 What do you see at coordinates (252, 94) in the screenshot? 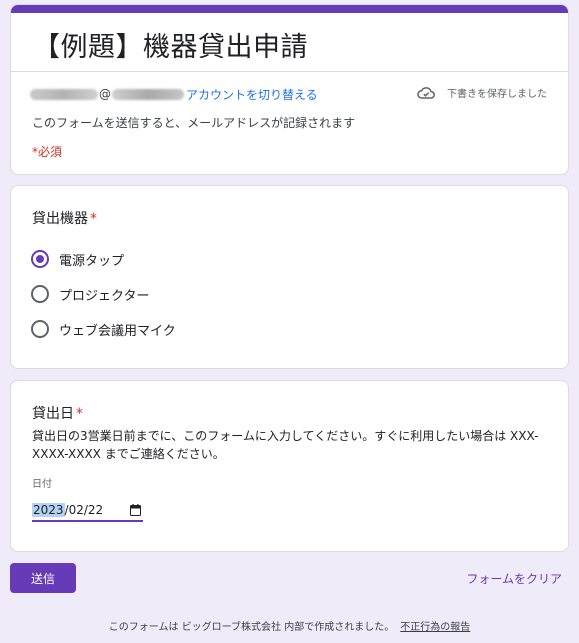
I see `switch-account-link: アカウントを切り替える` at bounding box center [252, 94].